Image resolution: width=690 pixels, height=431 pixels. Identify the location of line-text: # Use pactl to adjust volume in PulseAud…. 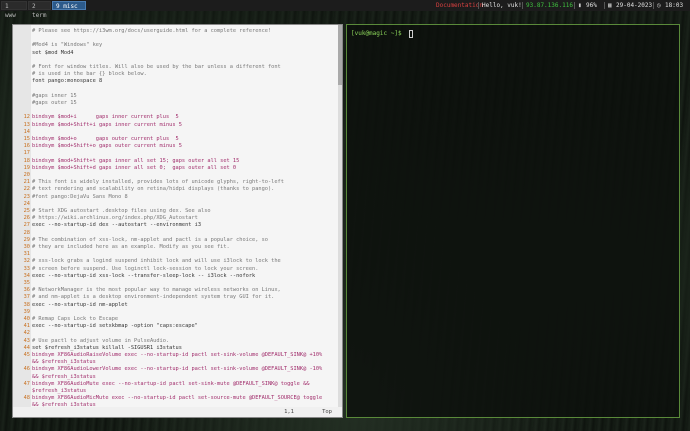
(101, 340).